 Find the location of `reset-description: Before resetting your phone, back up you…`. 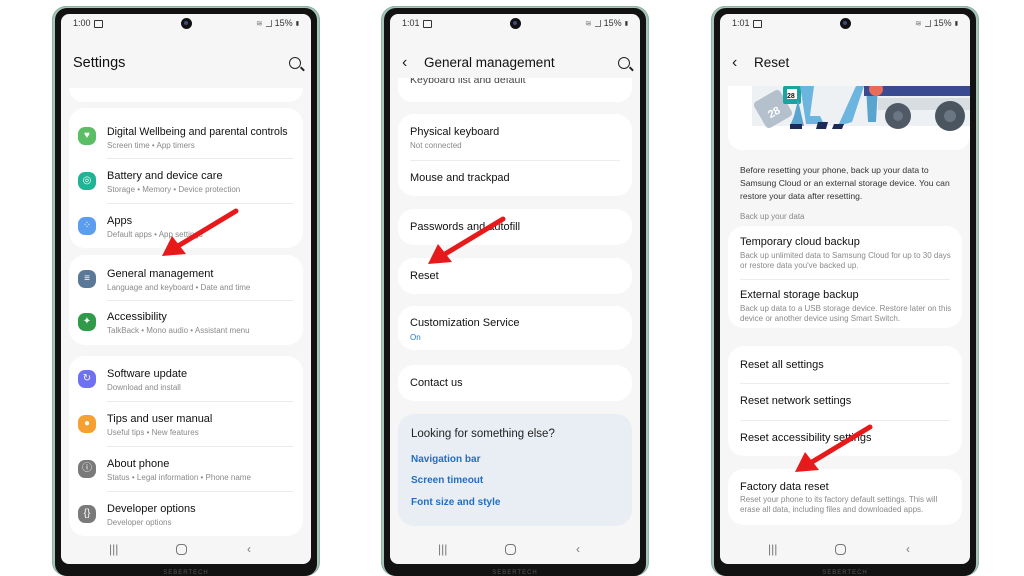

reset-description: Before resetting your phone, back up you… is located at coordinates (845, 183).